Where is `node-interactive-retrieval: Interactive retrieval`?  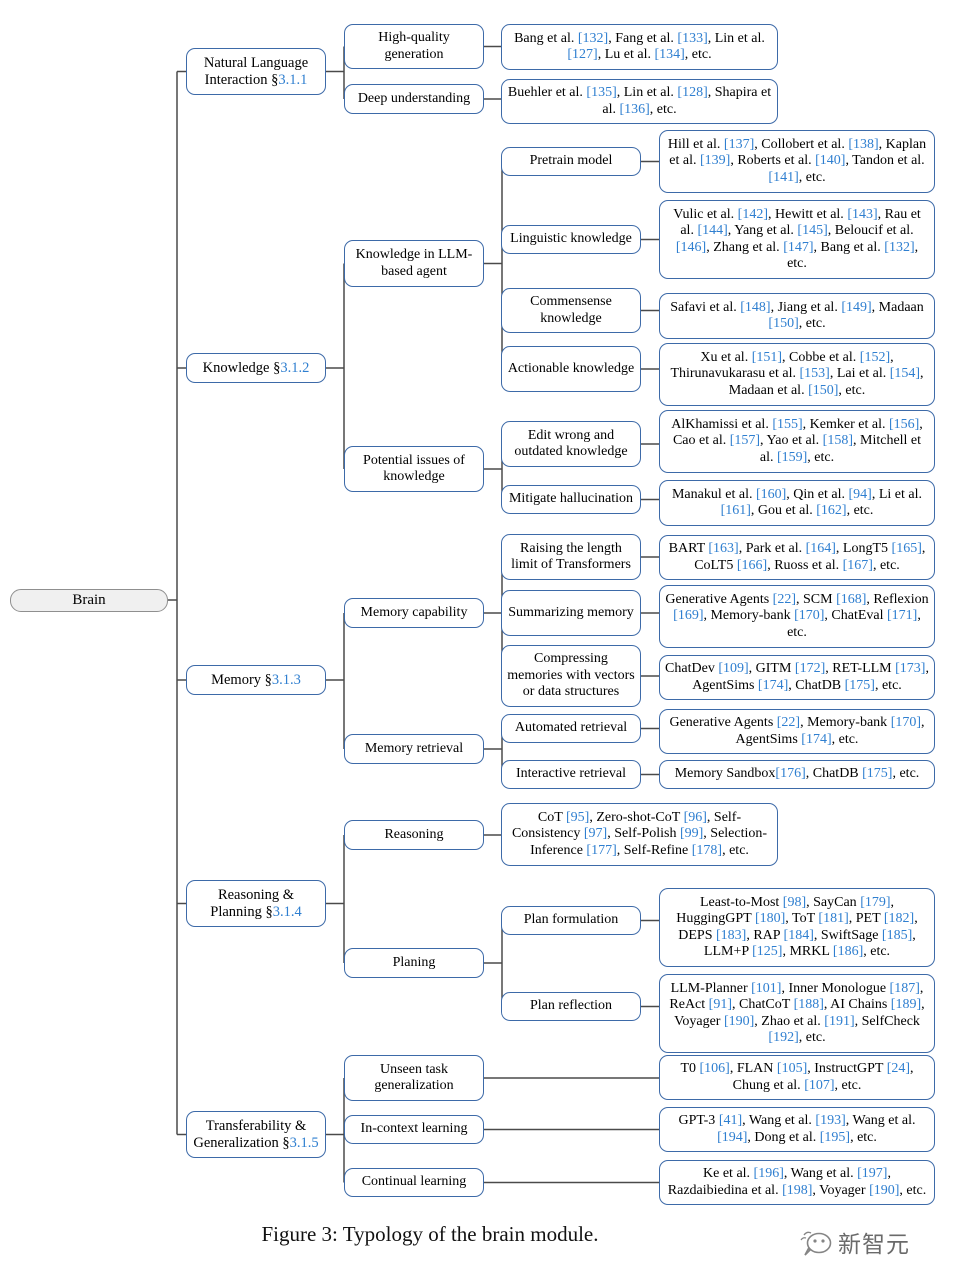 node-interactive-retrieval: Interactive retrieval is located at coordinates (571, 774).